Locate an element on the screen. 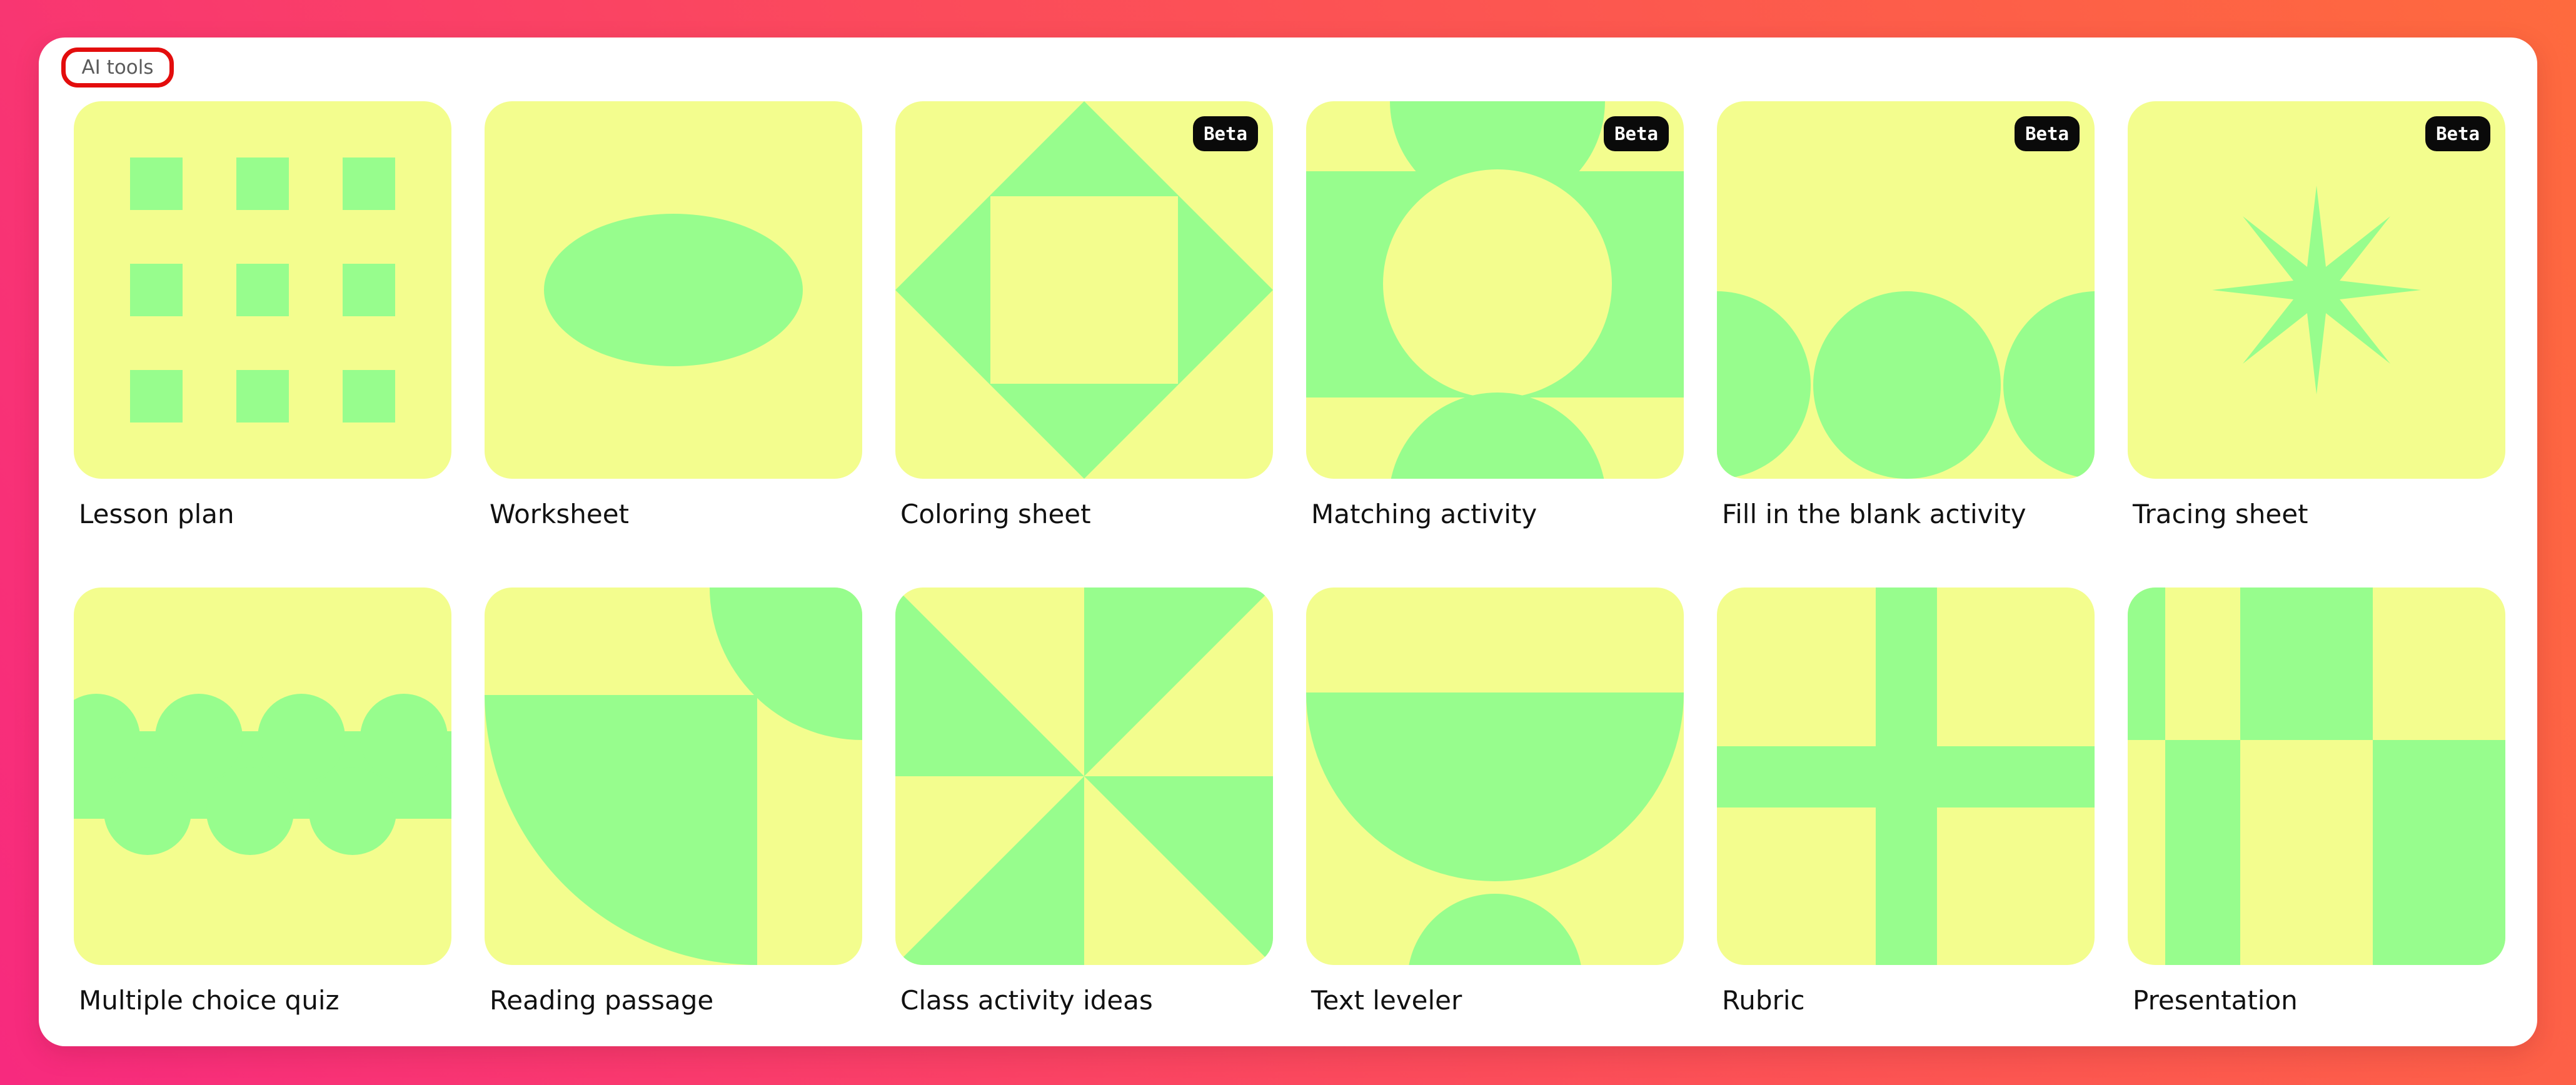 The width and height of the screenshot is (2576, 1085). circles-band-icon is located at coordinates (1495, 290).